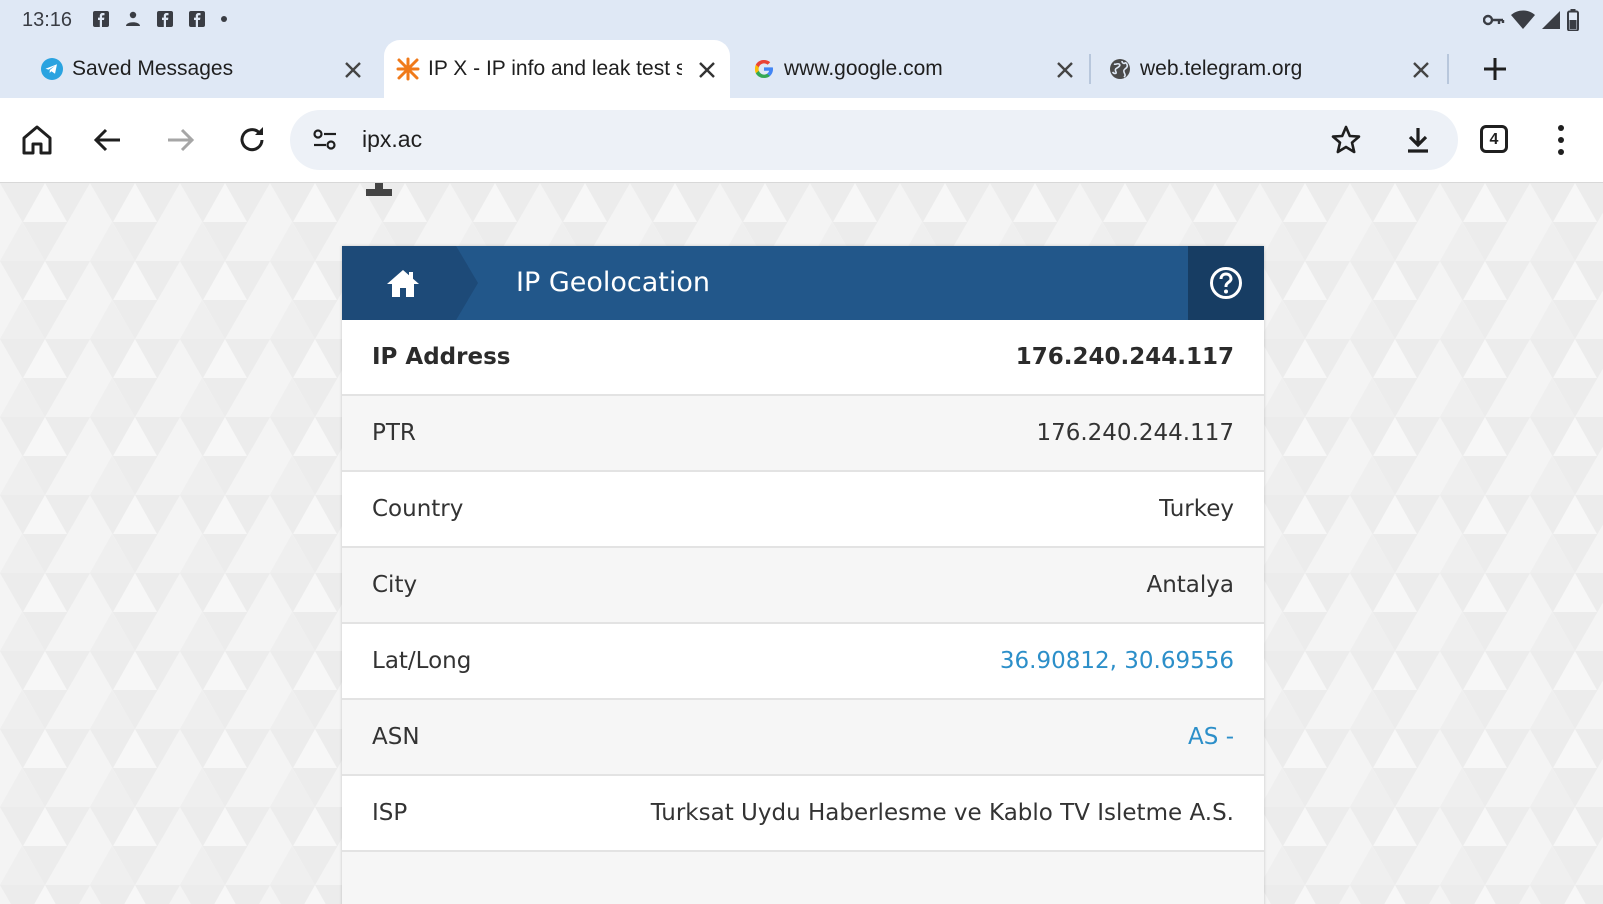 The height and width of the screenshot is (904, 1603). I want to click on tab-web-telegram: web.telegram.org, so click(1268, 69).